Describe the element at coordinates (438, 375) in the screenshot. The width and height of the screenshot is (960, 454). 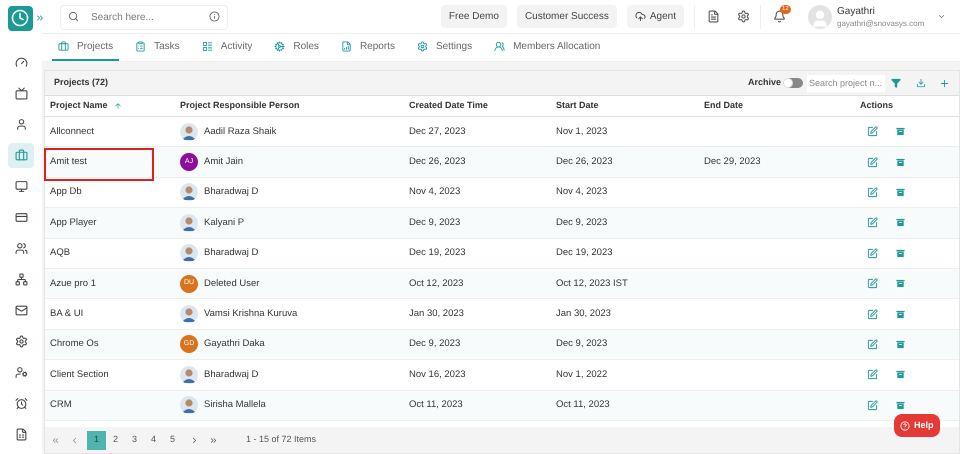
I see `table-cell-text: Nov 16, 2023` at that location.